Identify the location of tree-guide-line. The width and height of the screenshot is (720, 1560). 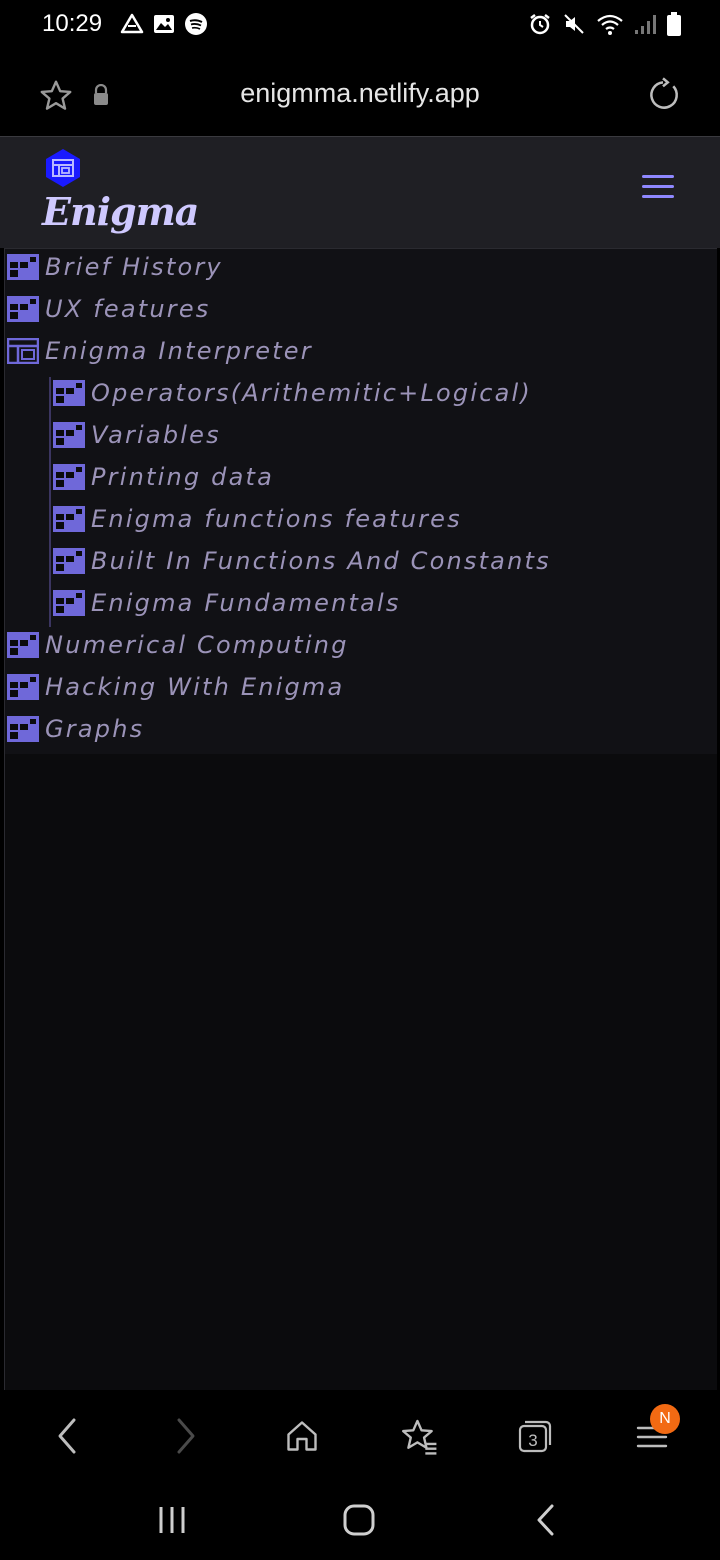
(50, 502).